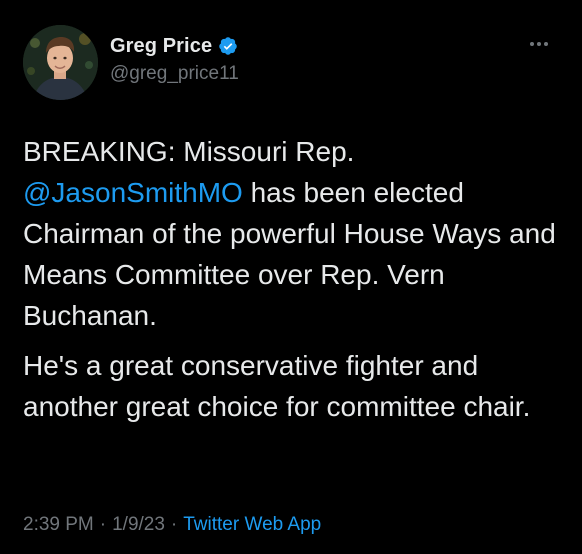 The width and height of the screenshot is (582, 554). I want to click on tweet-meta: 2:39 PM · 1/9/23 · Twitter Web App, so click(172, 525).